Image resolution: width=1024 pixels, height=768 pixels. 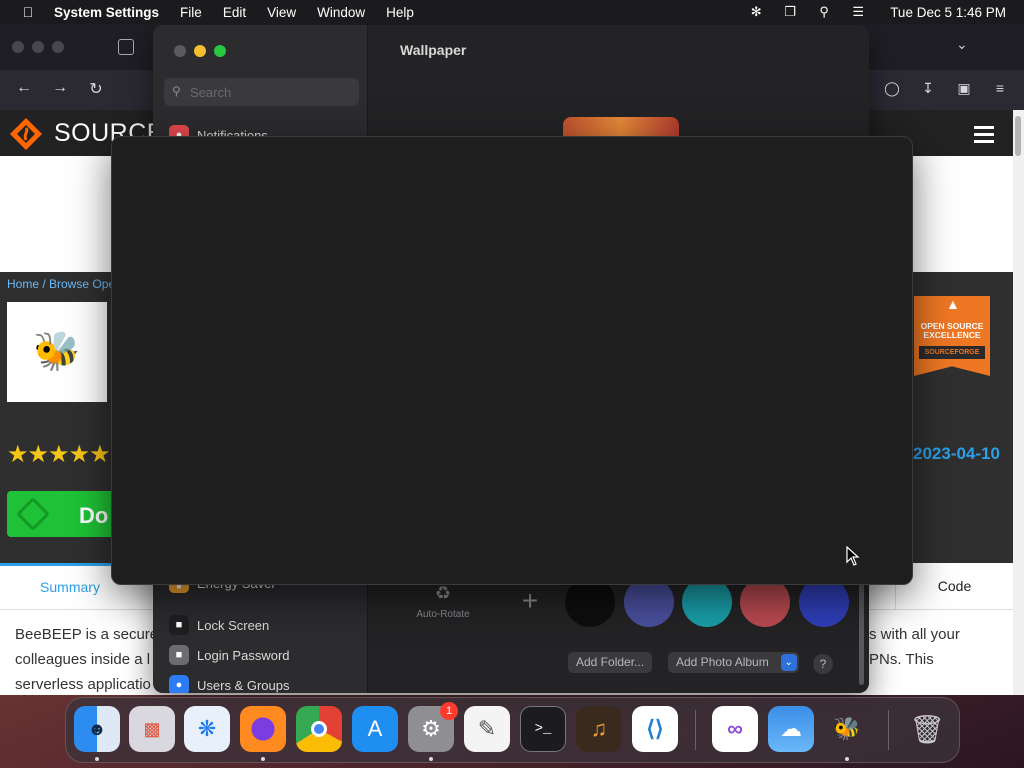 What do you see at coordinates (234, 12) in the screenshot?
I see `menu-edit: Edit` at bounding box center [234, 12].